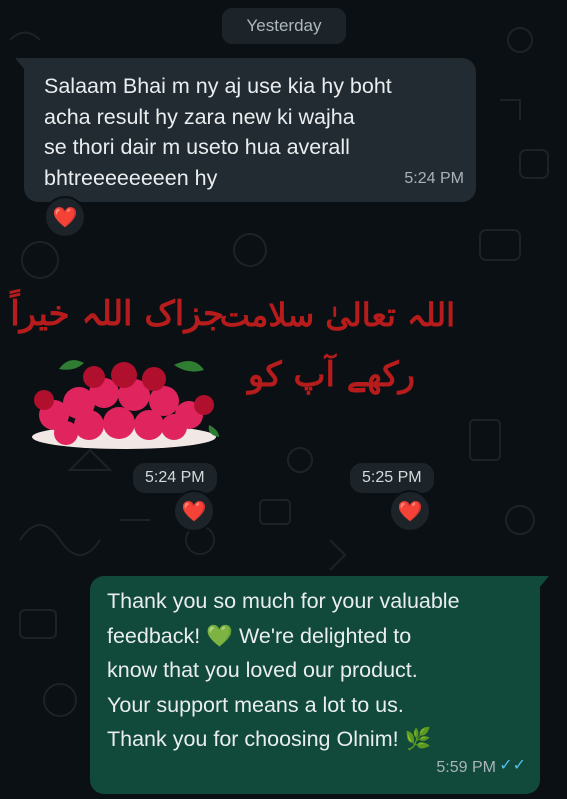 The width and height of the screenshot is (567, 799). I want to click on message-line: bhtreeeeeeeen hy, so click(131, 177).